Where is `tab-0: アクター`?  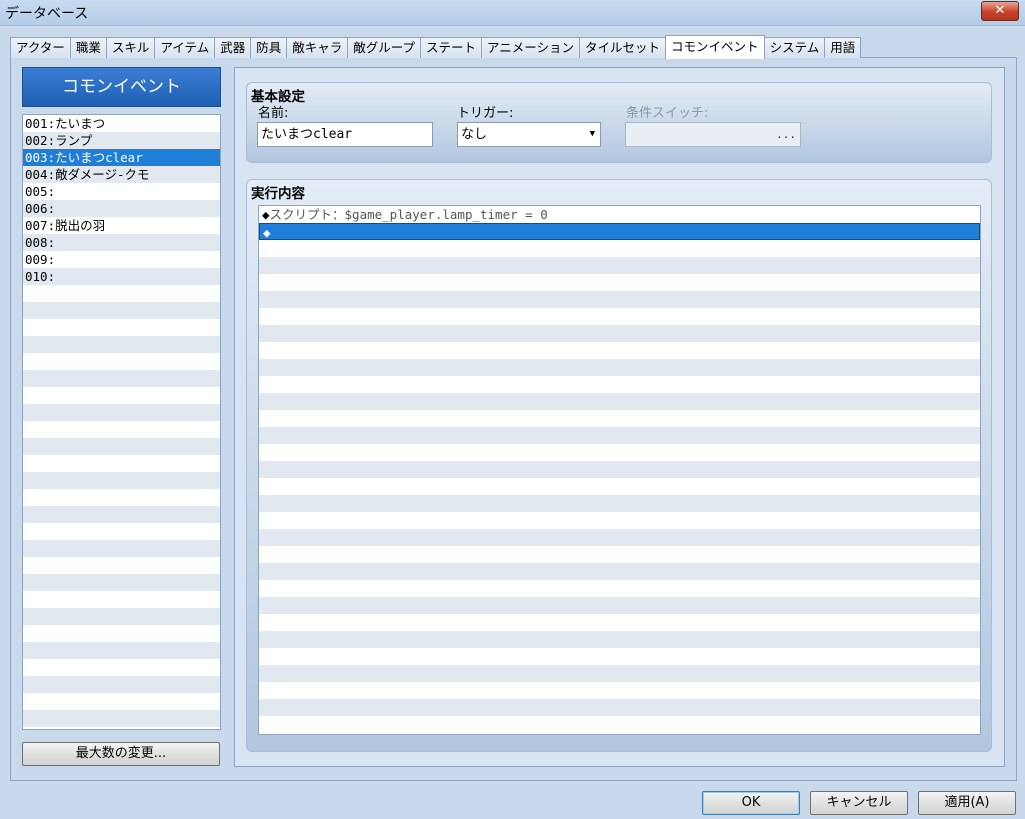
tab-0: アクター is located at coordinates (40, 47).